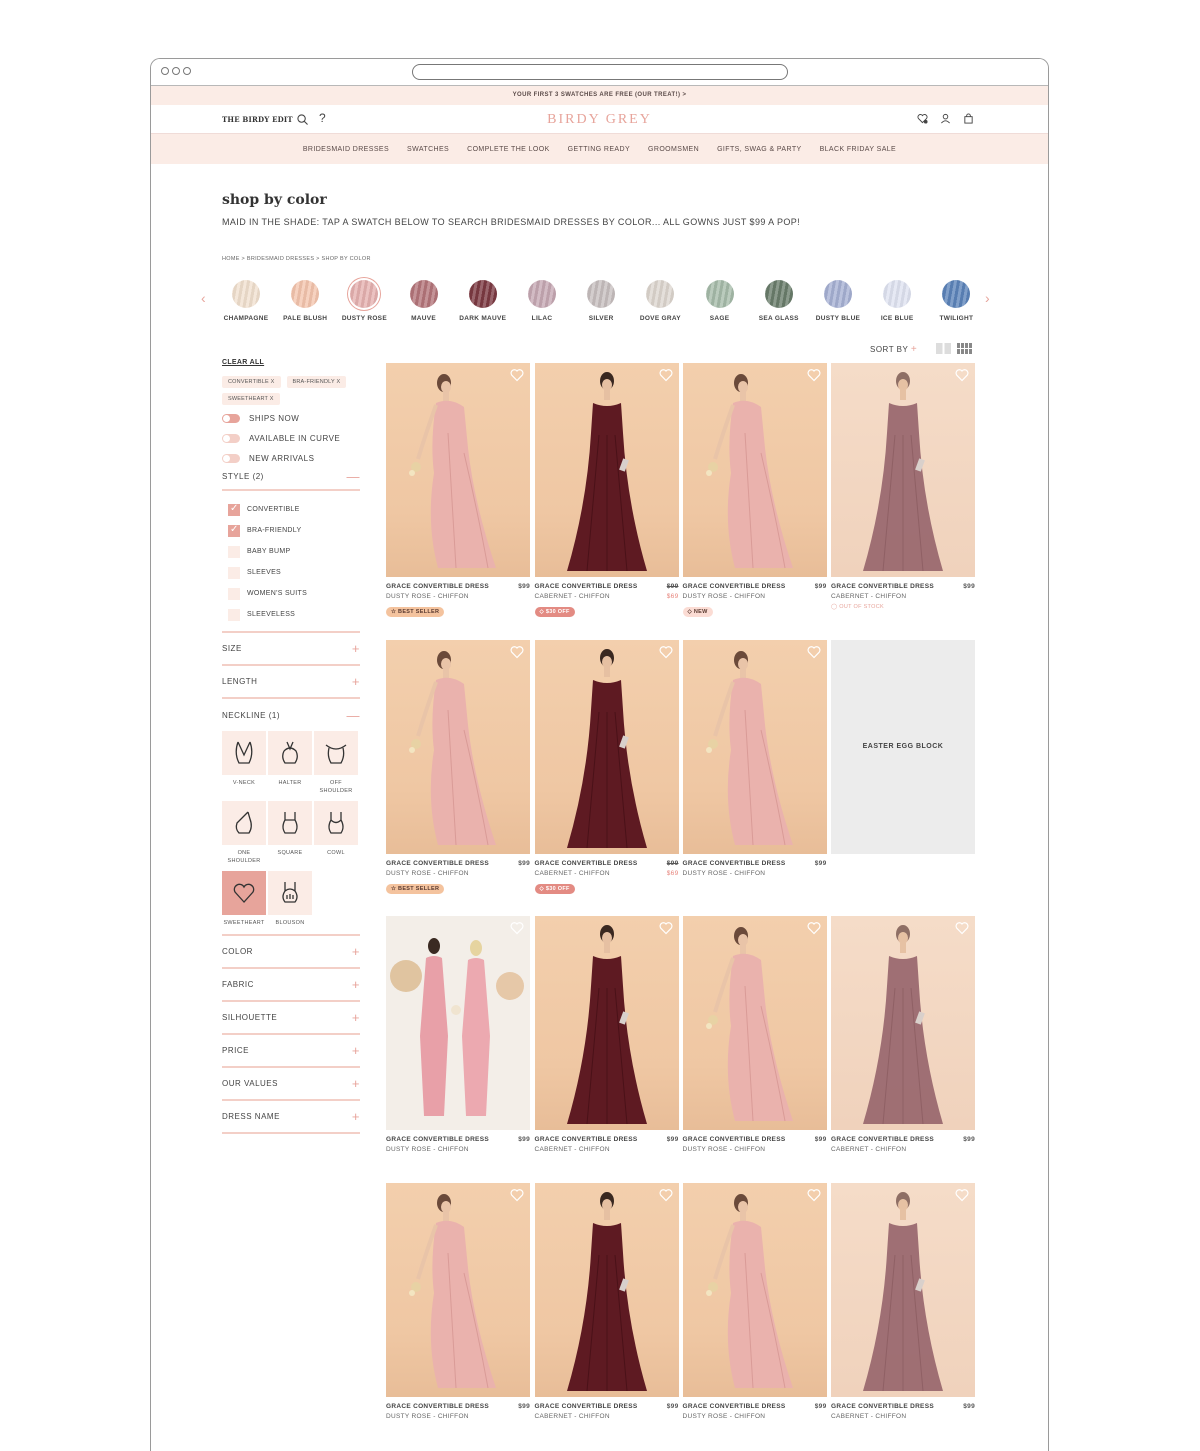 This screenshot has width=1200, height=1451. I want to click on filter-chip: SWEETHEART X, so click(251, 399).